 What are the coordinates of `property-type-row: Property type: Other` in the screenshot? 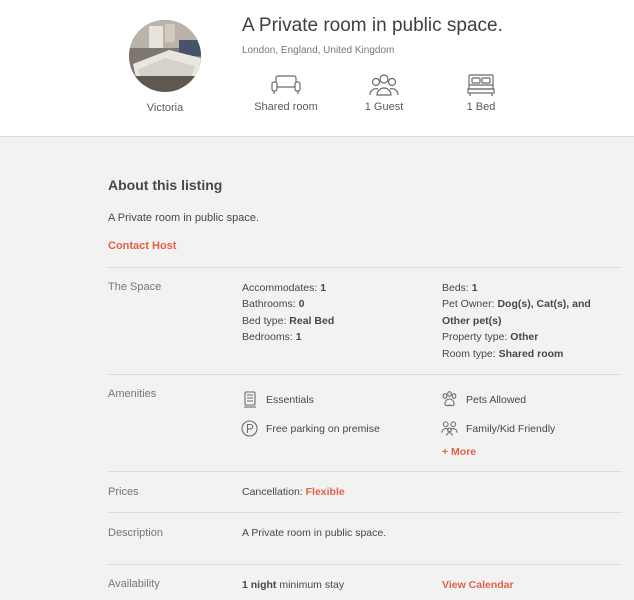 It's located at (490, 337).